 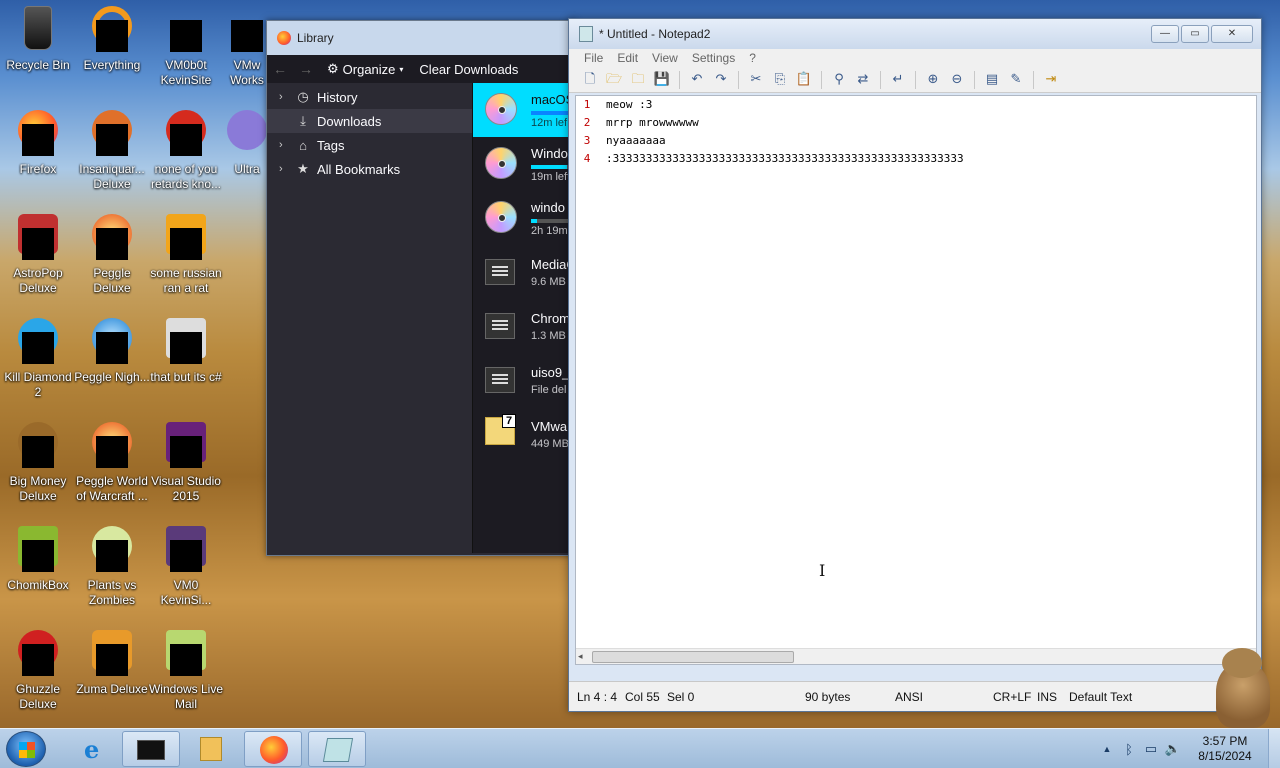 What do you see at coordinates (898, 80) in the screenshot?
I see `word-wrap-icon: ↵` at bounding box center [898, 80].